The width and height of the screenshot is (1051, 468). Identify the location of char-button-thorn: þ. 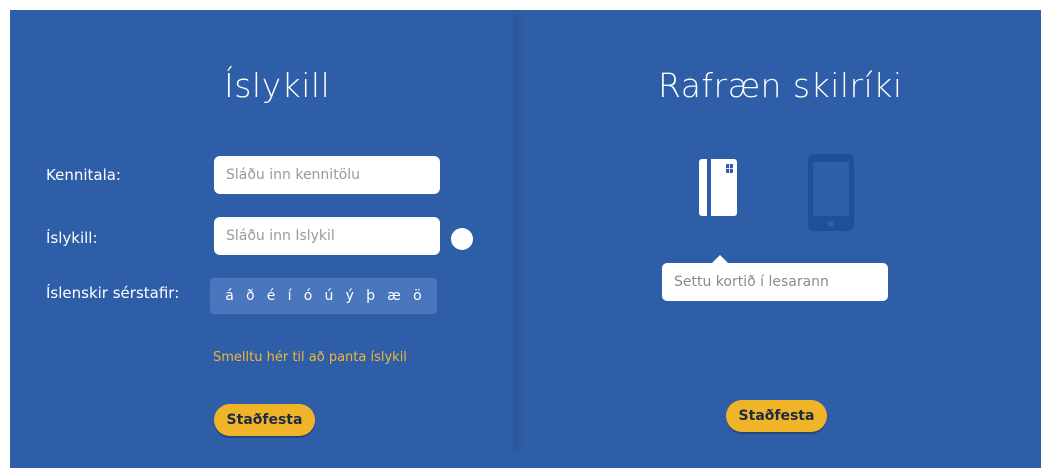
(370, 296).